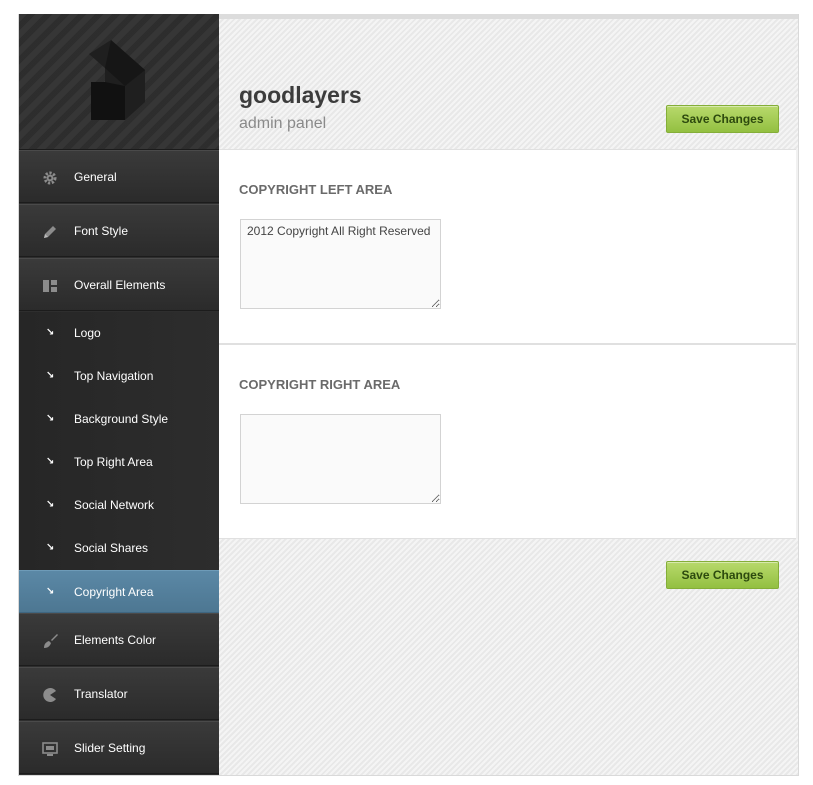  I want to click on sidebar-subitem-label: Top Navigation, so click(114, 376).